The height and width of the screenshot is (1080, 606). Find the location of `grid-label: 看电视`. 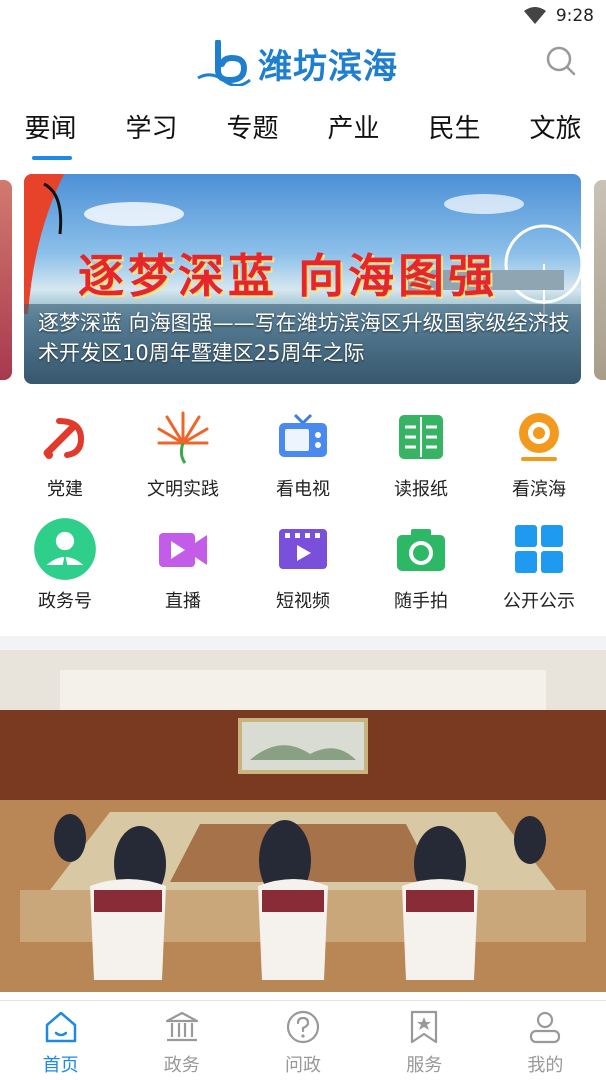

grid-label: 看电视 is located at coordinates (303, 489).